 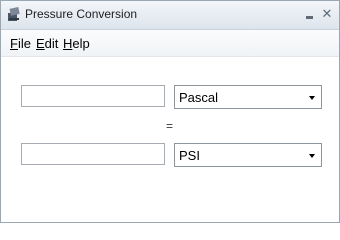 What do you see at coordinates (40, 43) in the screenshot?
I see `menu-edit-mnemonic: E` at bounding box center [40, 43].